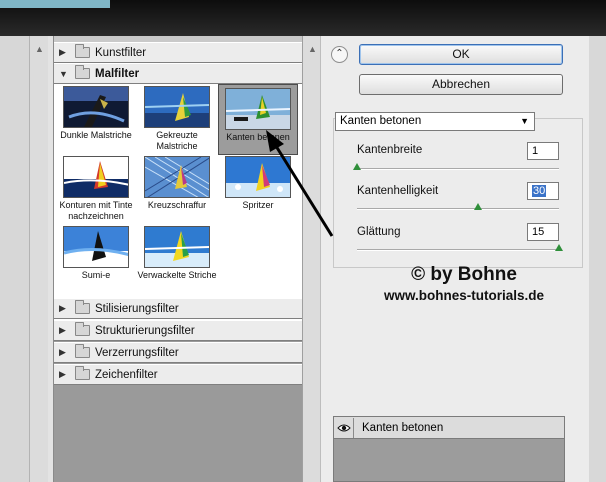 Image resolution: width=606 pixels, height=482 pixels. What do you see at coordinates (461, 54) in the screenshot?
I see `ok-button: OK` at bounding box center [461, 54].